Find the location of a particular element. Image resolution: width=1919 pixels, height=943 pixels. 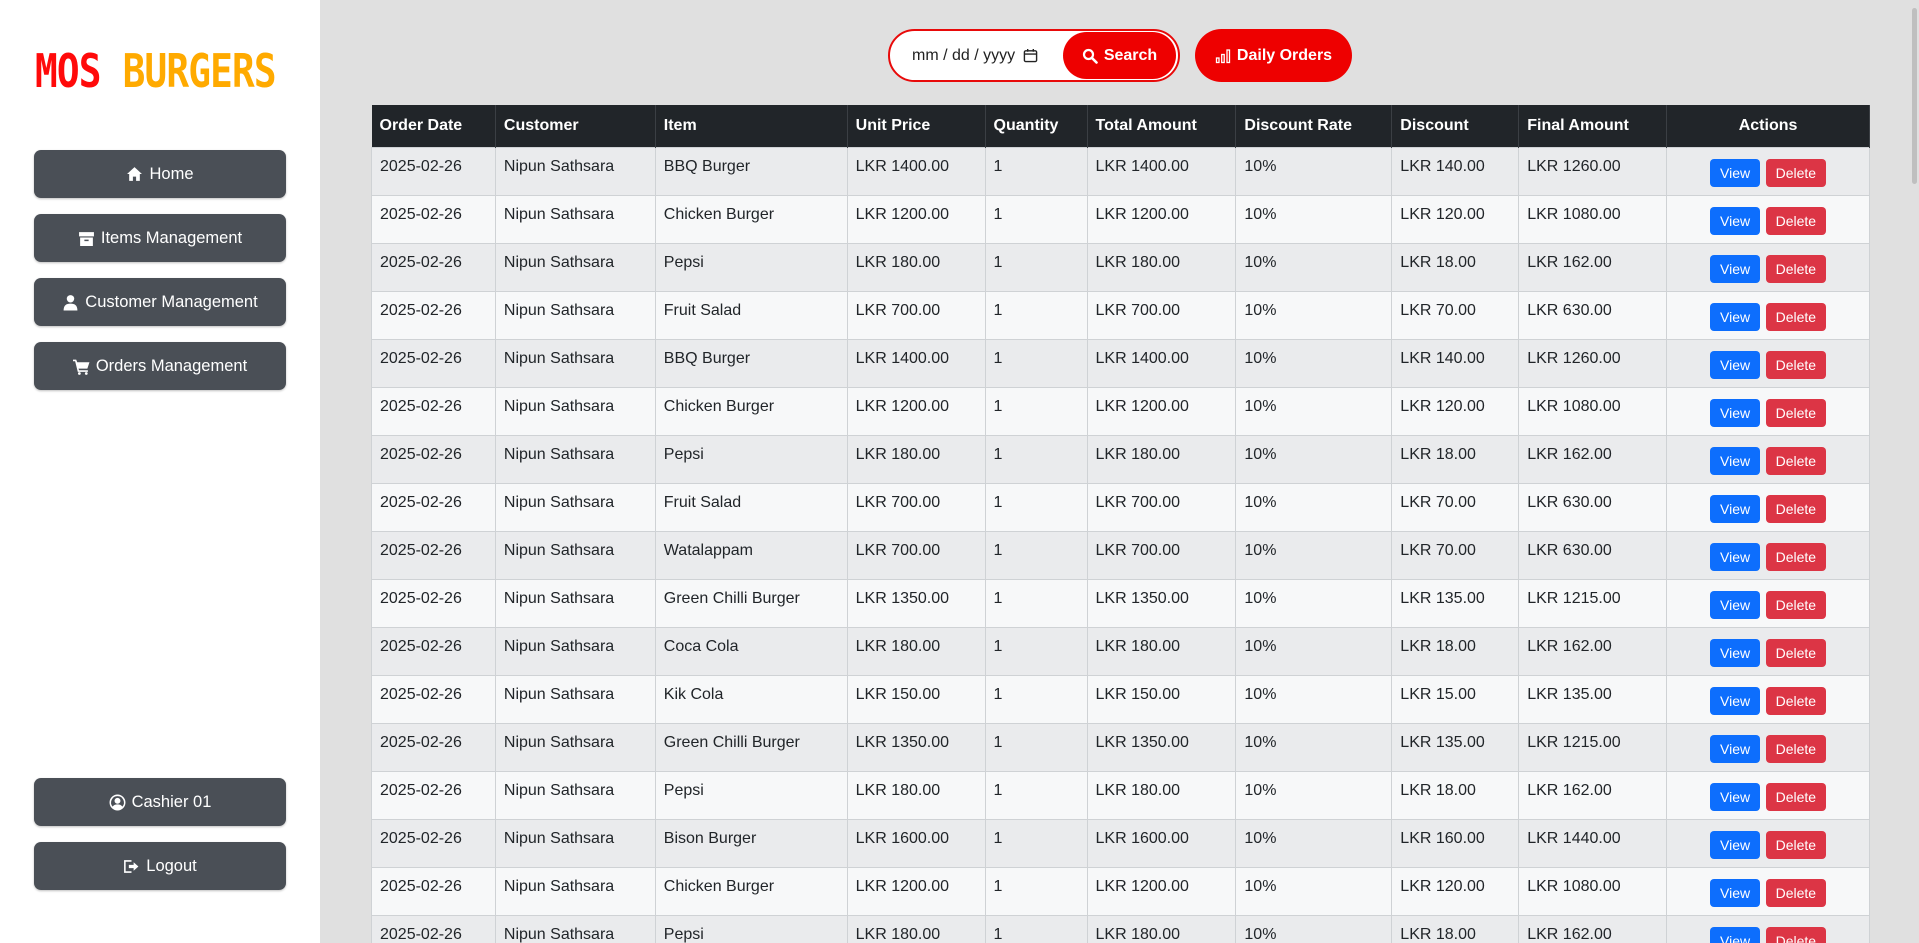

header-final-amount: Final Amount is located at coordinates (1593, 126).